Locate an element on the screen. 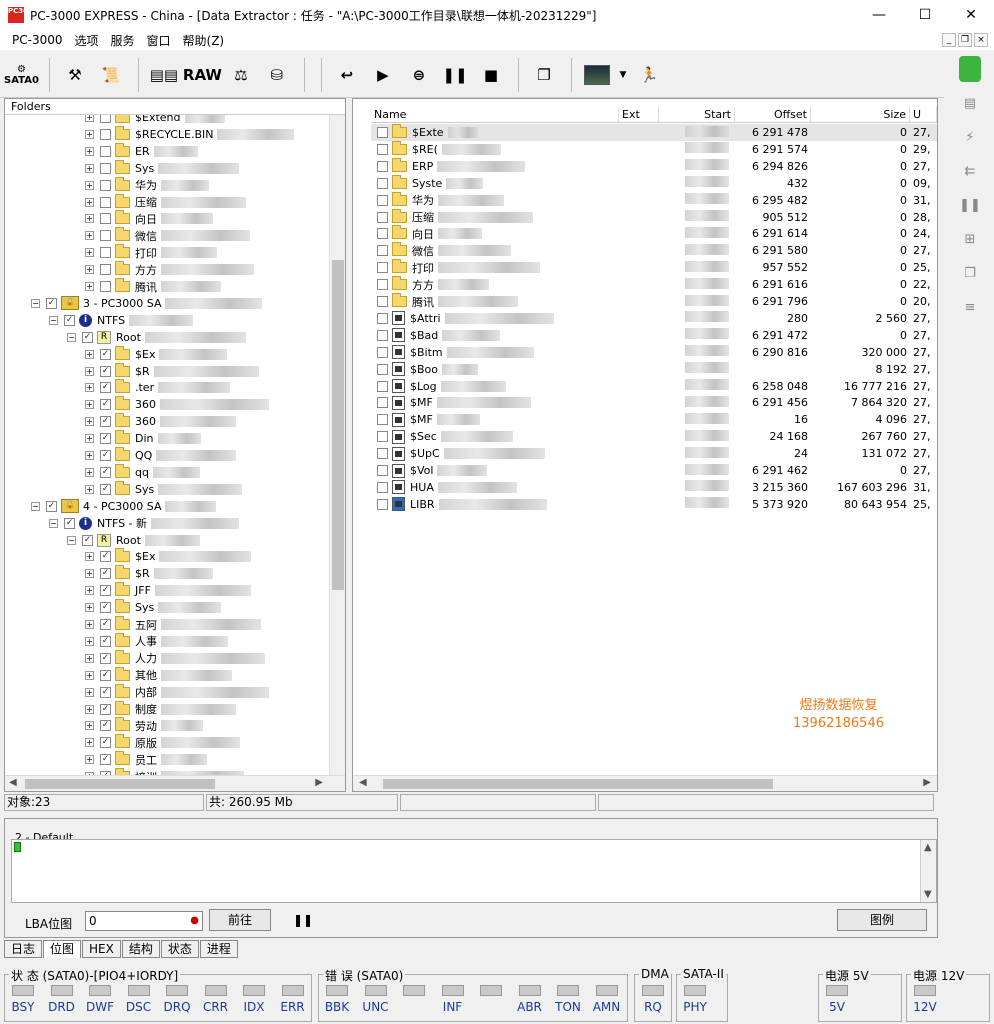  column-offset: Offset is located at coordinates (773, 114).